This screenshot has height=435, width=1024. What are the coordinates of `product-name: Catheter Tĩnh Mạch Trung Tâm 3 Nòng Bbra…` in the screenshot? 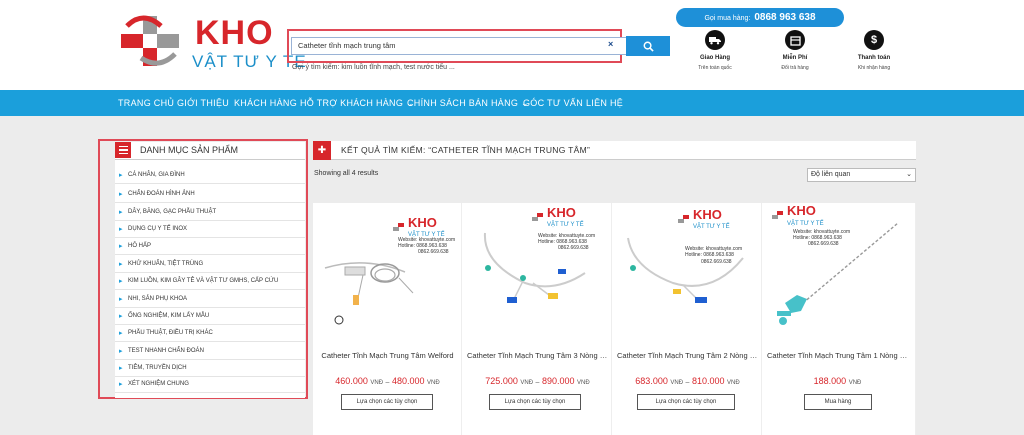 It's located at (537, 355).